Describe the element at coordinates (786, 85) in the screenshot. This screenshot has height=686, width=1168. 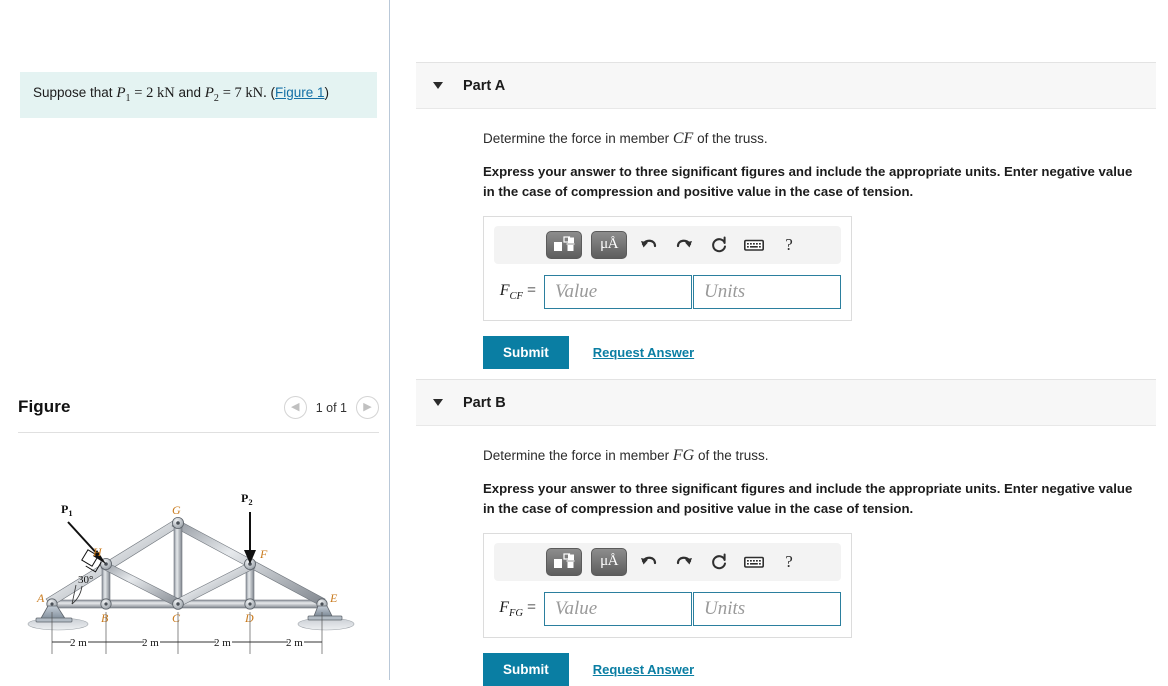
I see `part-a-header: Part A` at that location.